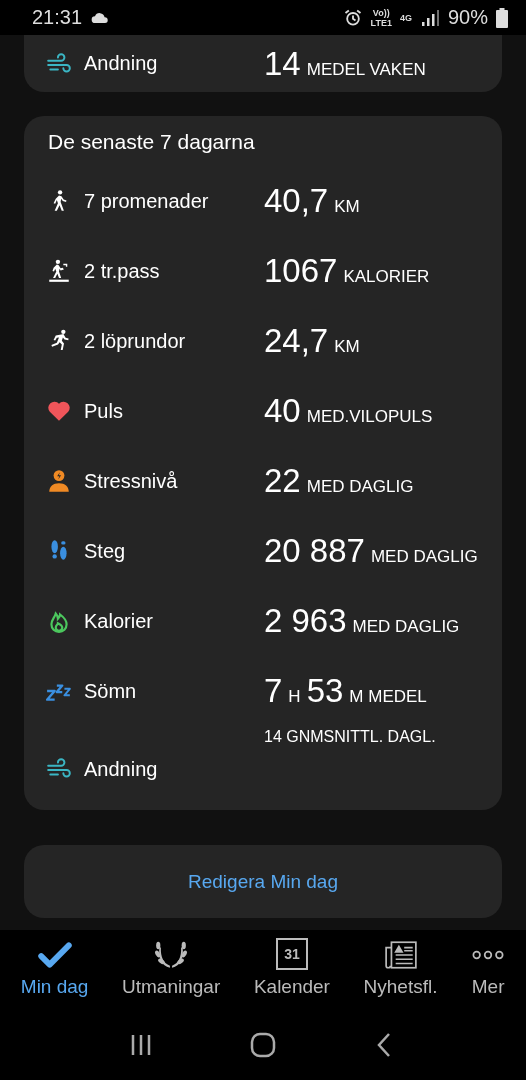  Describe the element at coordinates (122, 271) in the screenshot. I see `stat-label: 2 tr.pass` at that location.